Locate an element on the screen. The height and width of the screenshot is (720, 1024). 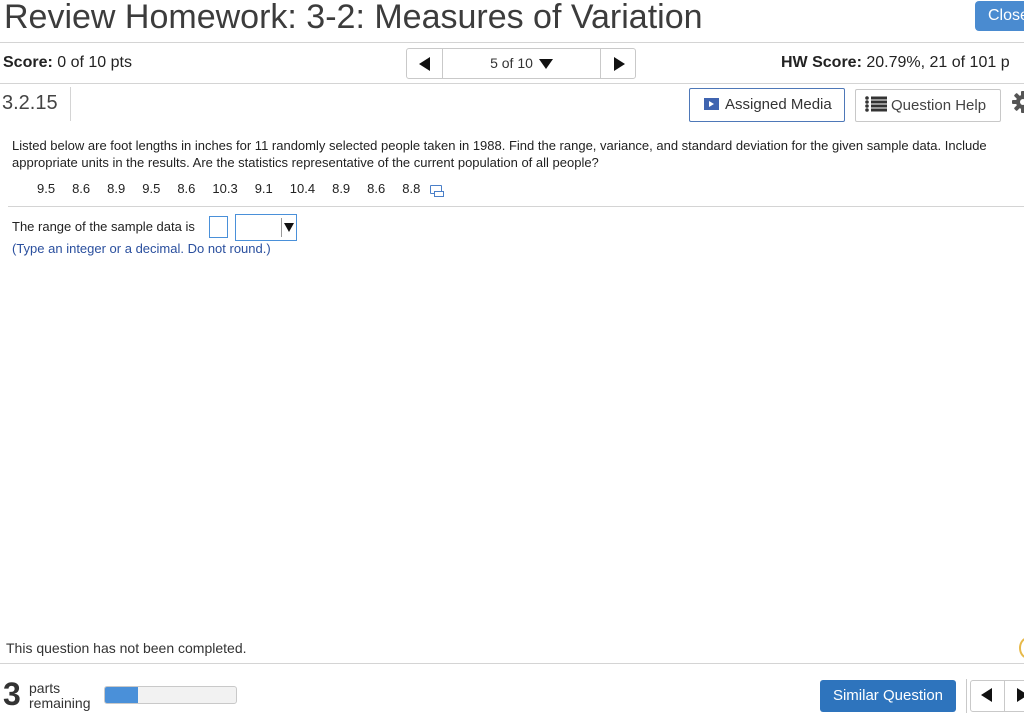
completion-status: This question has not been completed. is located at coordinates (126, 648).